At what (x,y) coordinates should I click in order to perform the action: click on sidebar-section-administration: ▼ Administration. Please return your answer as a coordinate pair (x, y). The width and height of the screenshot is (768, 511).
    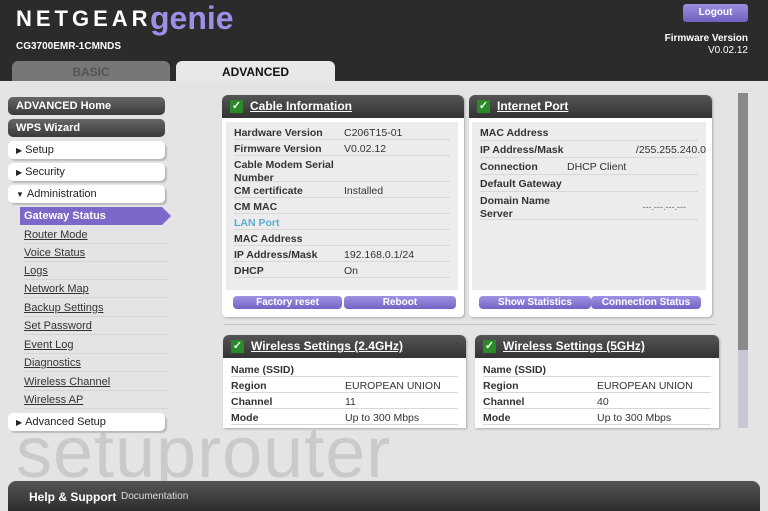
    Looking at the image, I should click on (86, 194).